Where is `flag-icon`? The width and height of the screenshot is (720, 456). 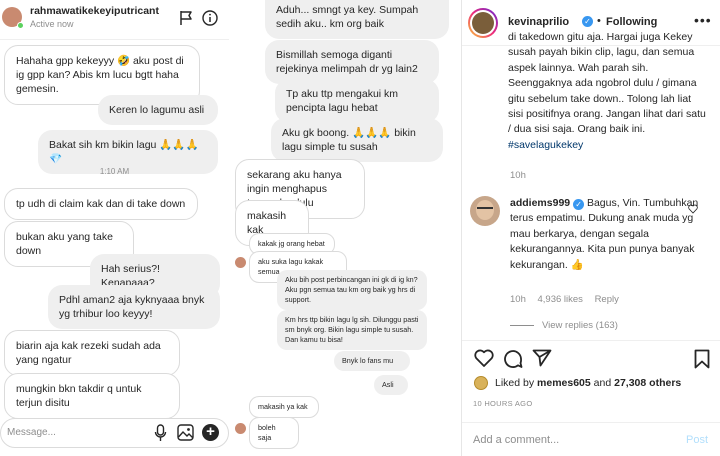 flag-icon is located at coordinates (186, 18).